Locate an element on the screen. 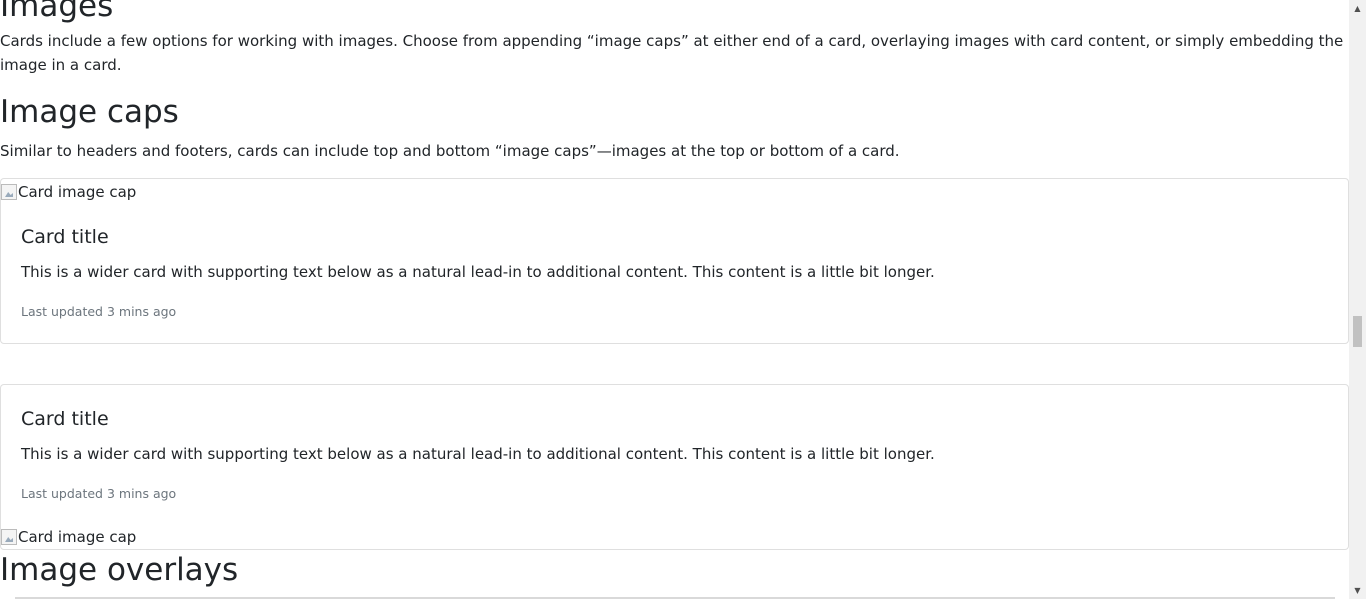 This screenshot has height=599, width=1366. card-image-cap-top: Card image cap is located at coordinates (68, 192).